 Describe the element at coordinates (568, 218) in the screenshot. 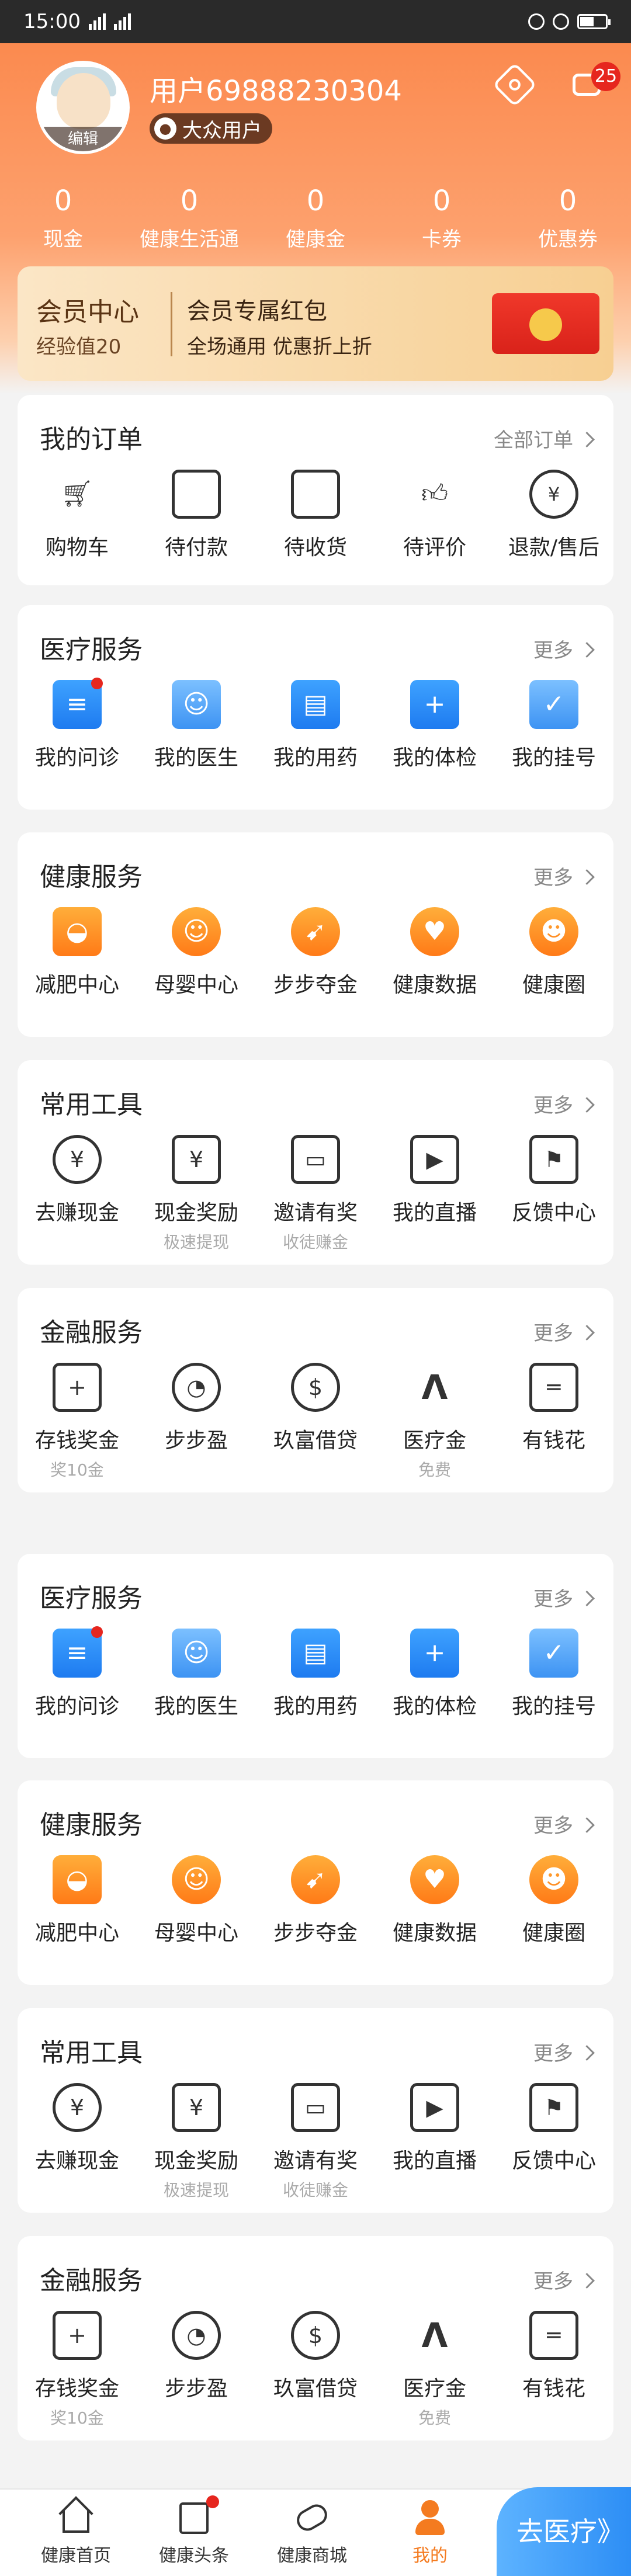

I see `stat-coupons: 0 优惠券` at that location.